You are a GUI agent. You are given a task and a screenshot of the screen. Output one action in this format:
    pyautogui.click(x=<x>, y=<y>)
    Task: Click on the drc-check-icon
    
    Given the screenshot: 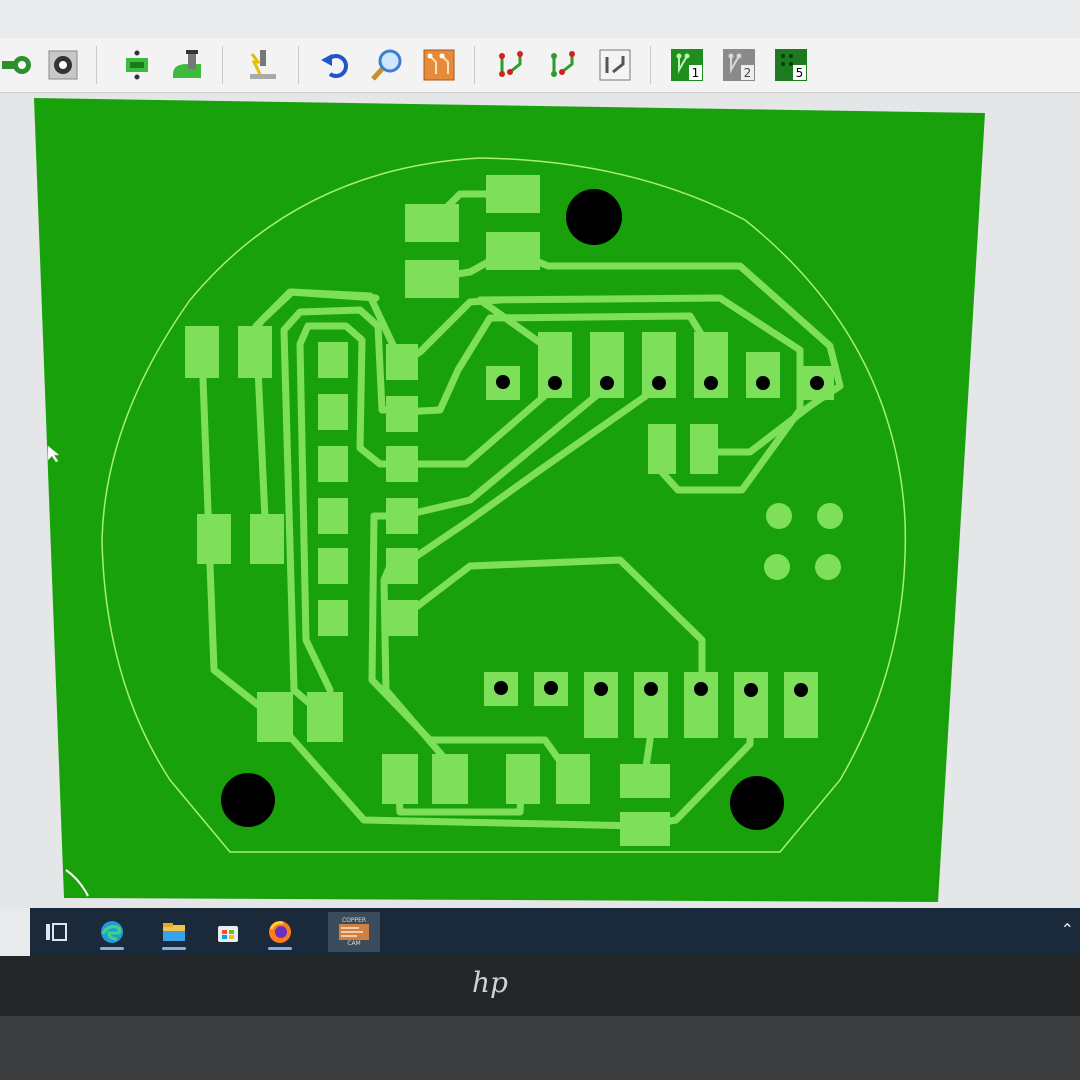 What is the action you would take?
    pyautogui.click(x=263, y=65)
    